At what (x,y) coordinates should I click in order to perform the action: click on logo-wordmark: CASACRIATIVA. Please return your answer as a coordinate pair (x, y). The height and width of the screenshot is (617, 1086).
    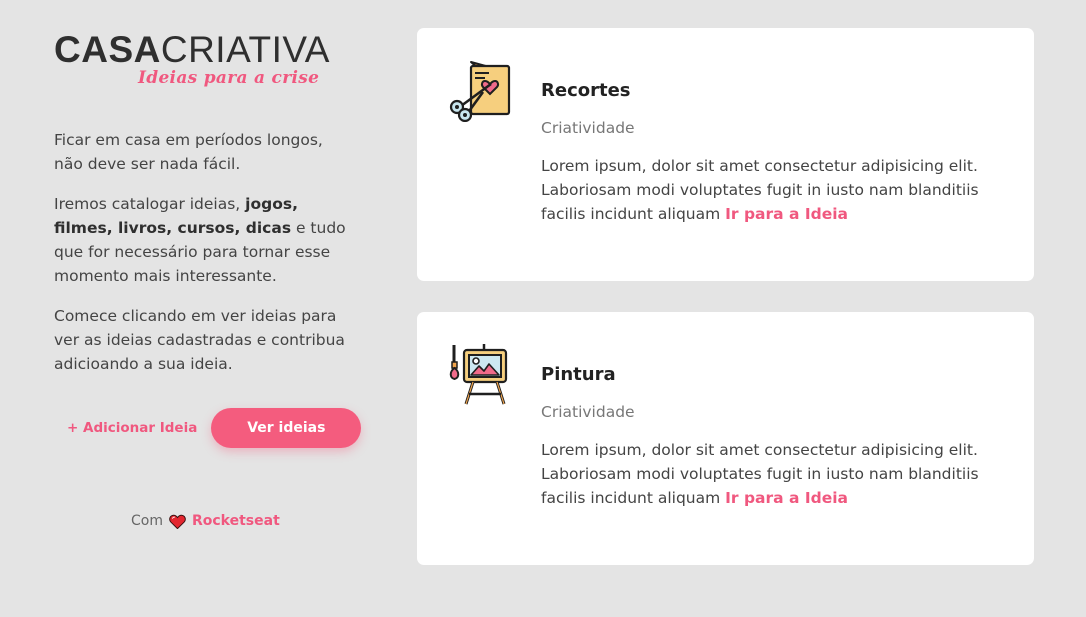
    Looking at the image, I should click on (204, 50).